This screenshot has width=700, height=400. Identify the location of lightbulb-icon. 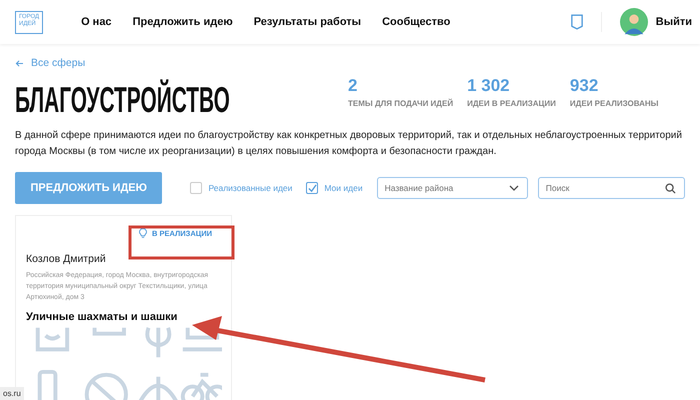
(142, 233).